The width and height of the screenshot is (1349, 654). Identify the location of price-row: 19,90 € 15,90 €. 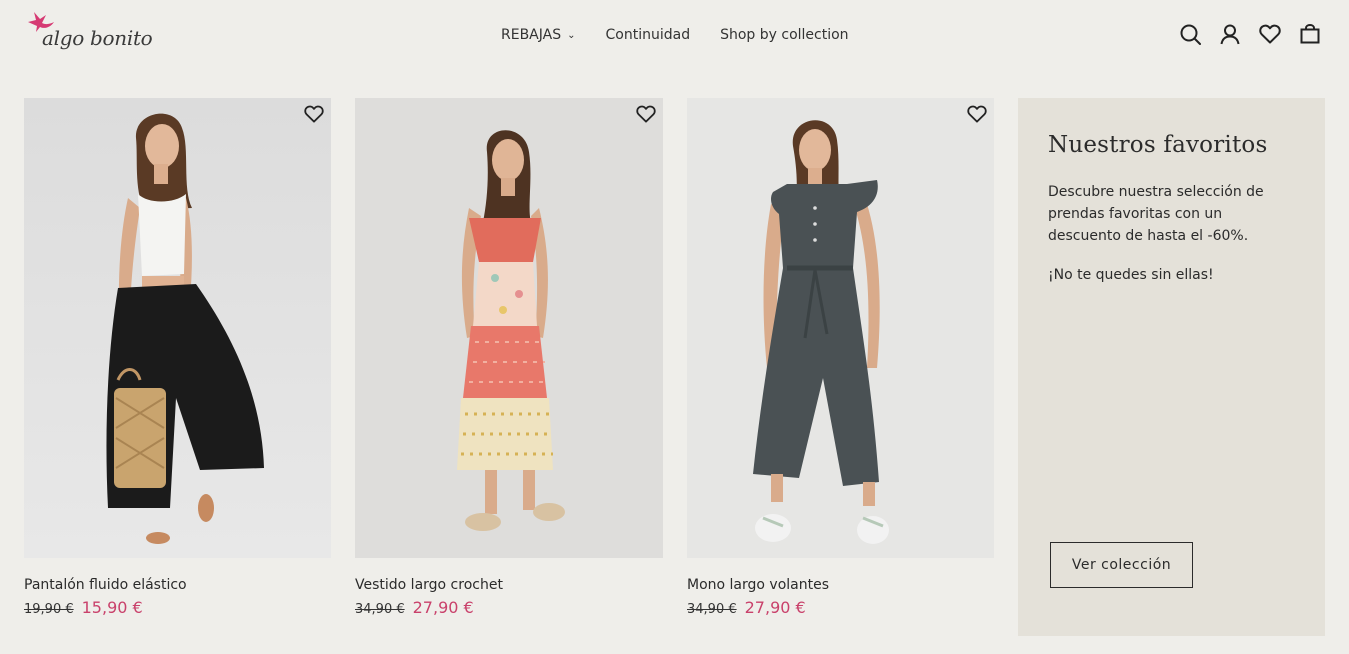
(177, 607).